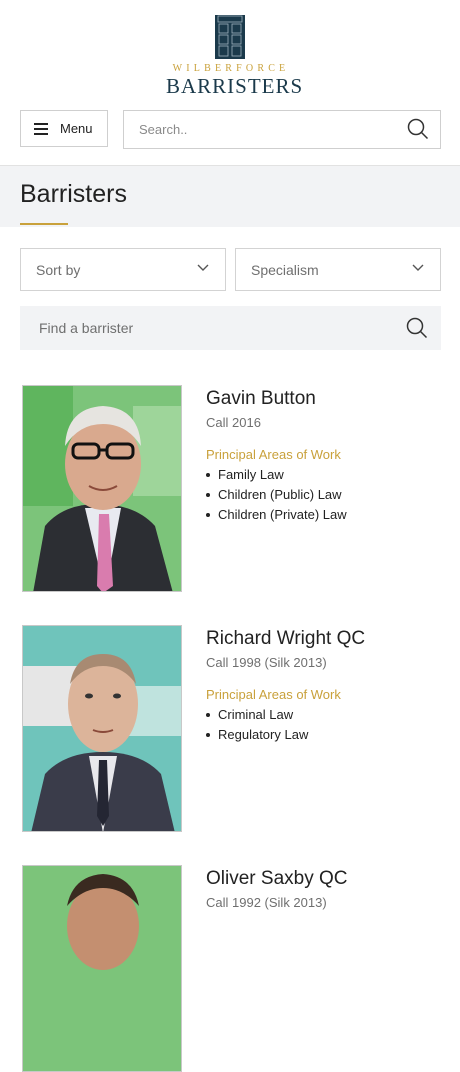 The width and height of the screenshot is (460, 1072). I want to click on barrister-call: Call 1992 (Silk 2013), so click(266, 902).